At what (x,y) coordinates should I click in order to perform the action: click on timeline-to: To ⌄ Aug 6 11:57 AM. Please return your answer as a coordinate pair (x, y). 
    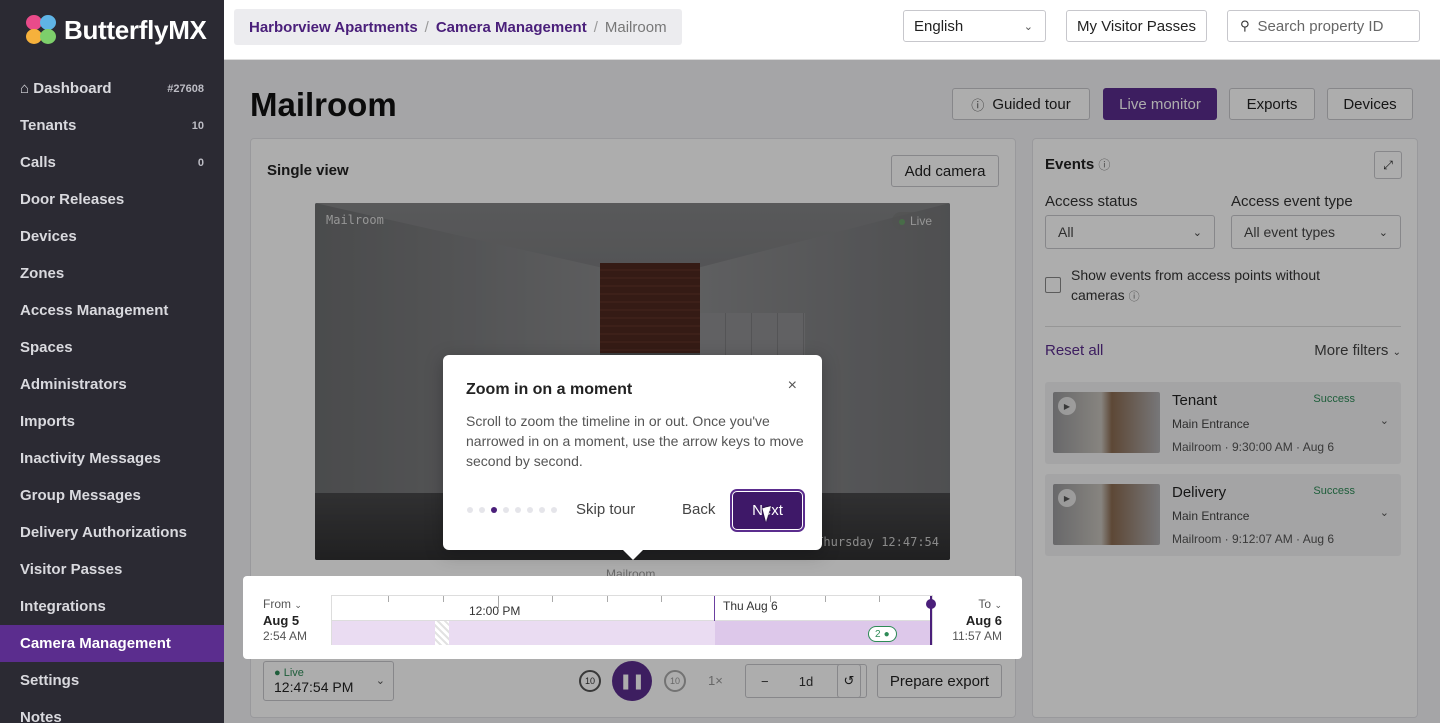
    Looking at the image, I should click on (977, 620).